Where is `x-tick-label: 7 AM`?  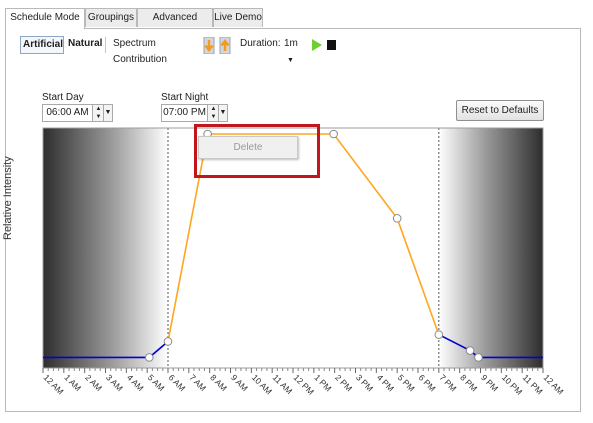 x-tick-label: 7 AM is located at coordinates (197, 382).